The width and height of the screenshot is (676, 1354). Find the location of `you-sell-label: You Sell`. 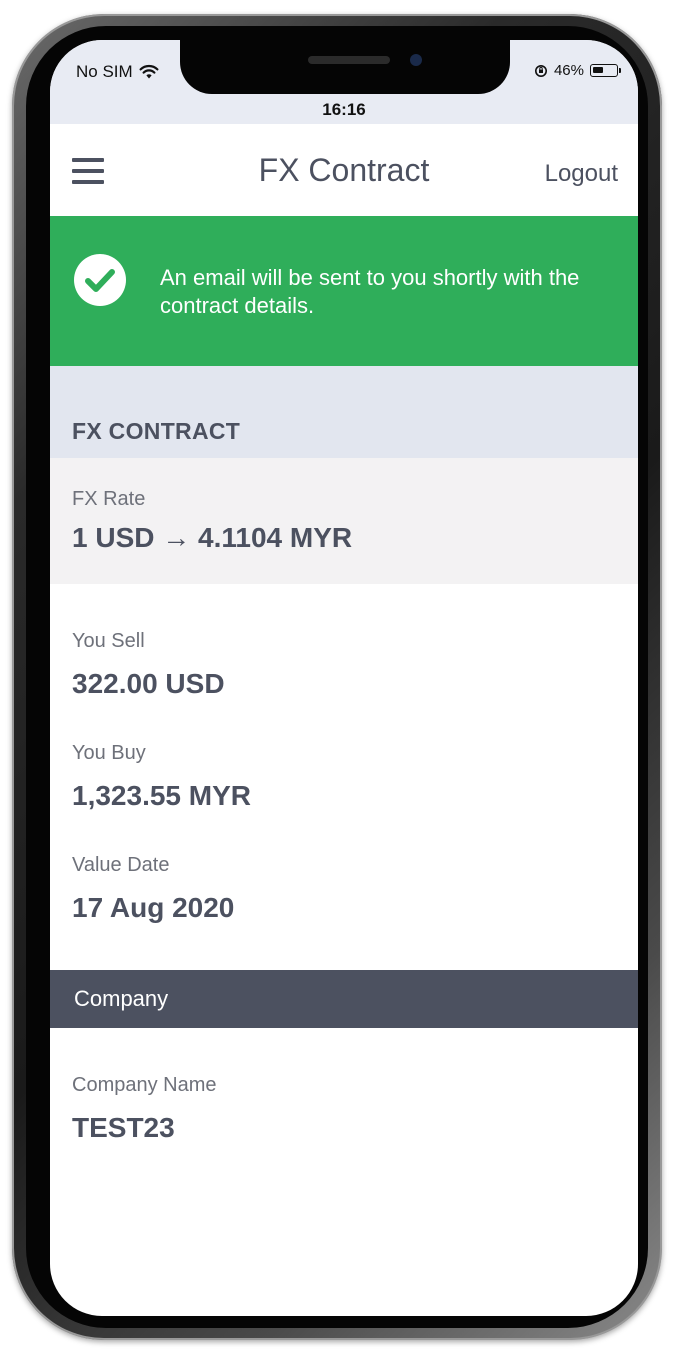

you-sell-label: You Sell is located at coordinates (108, 641).